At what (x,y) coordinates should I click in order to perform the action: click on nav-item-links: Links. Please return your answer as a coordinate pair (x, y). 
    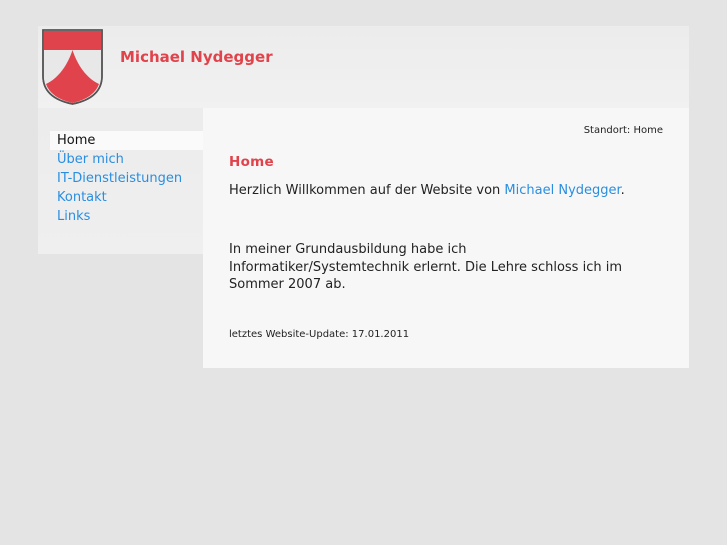
    Looking at the image, I should click on (126, 216).